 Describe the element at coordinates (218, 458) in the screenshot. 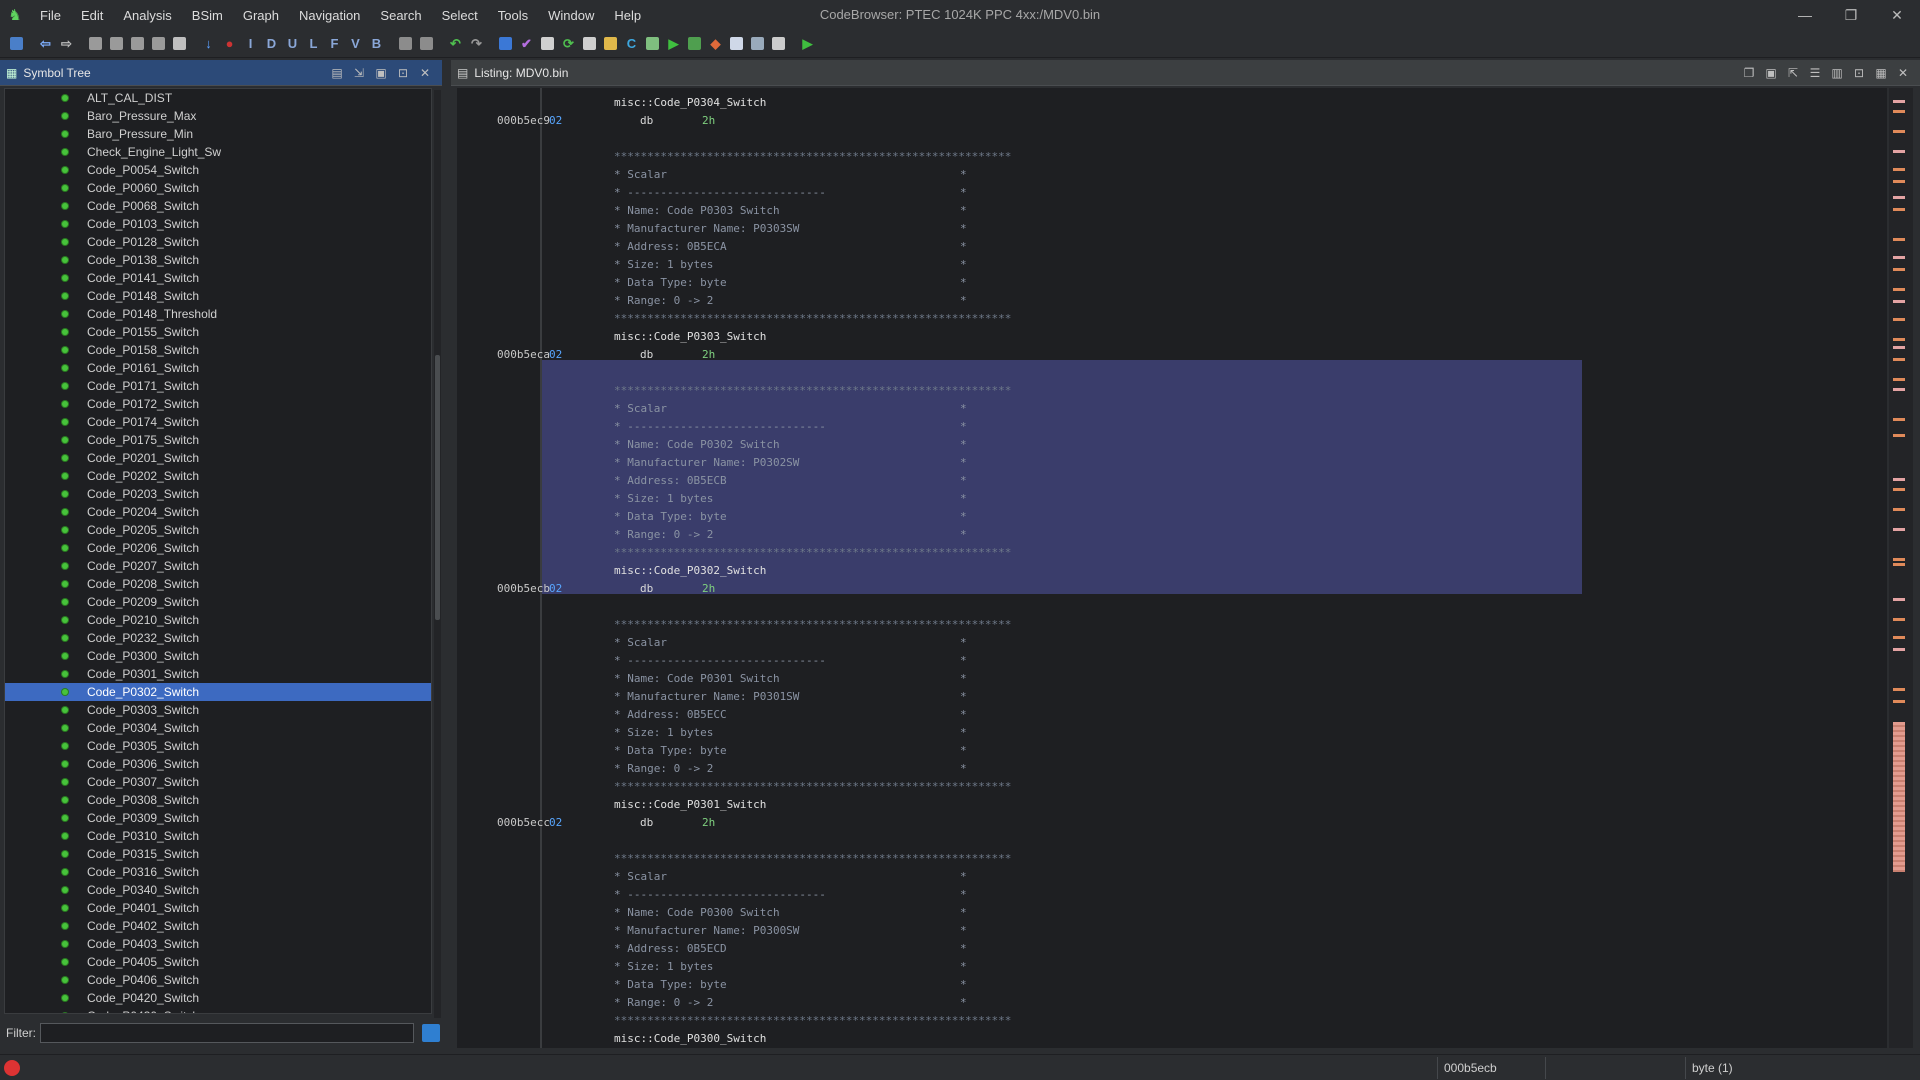

I see `symbol-tree-item: Code_P0201_Switch` at that location.